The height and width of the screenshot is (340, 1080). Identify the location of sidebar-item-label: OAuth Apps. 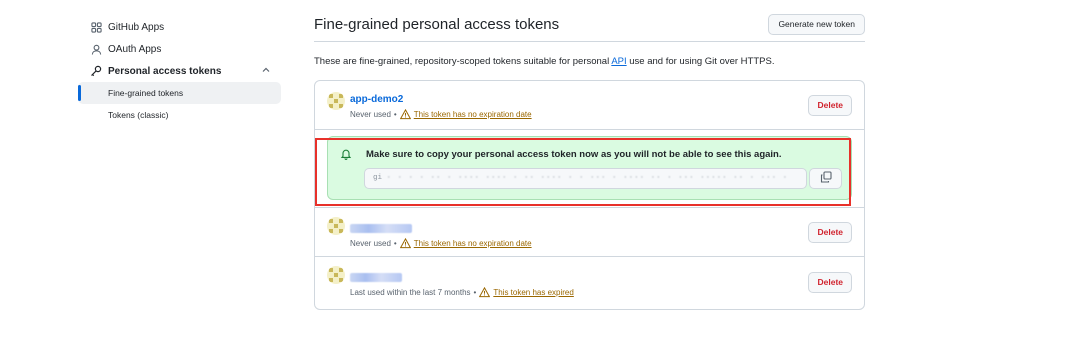
(135, 49).